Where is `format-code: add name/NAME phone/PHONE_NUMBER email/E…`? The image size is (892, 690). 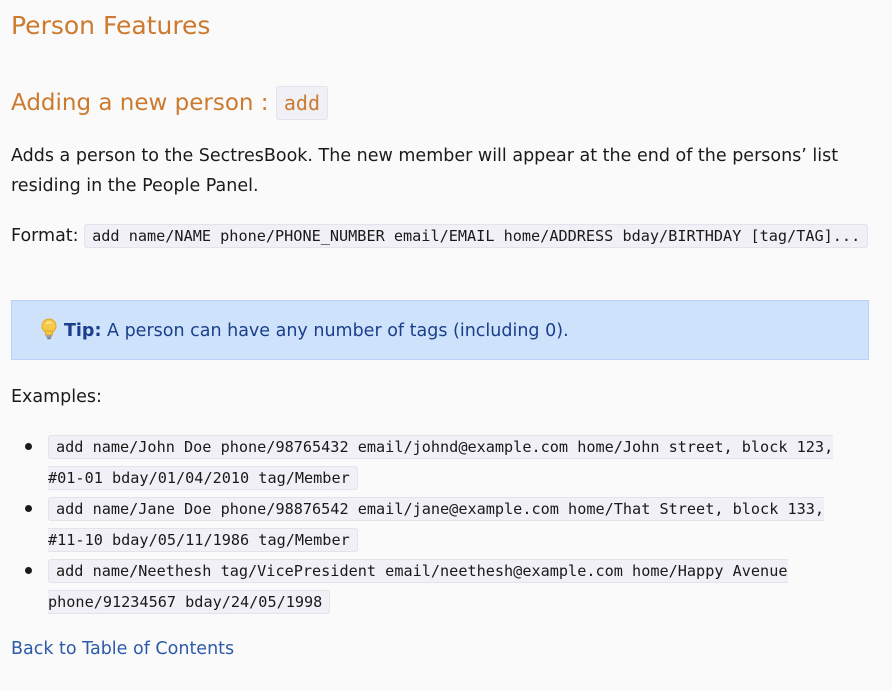 format-code: add name/NAME phone/PHONE_NUMBER email/E… is located at coordinates (476, 236).